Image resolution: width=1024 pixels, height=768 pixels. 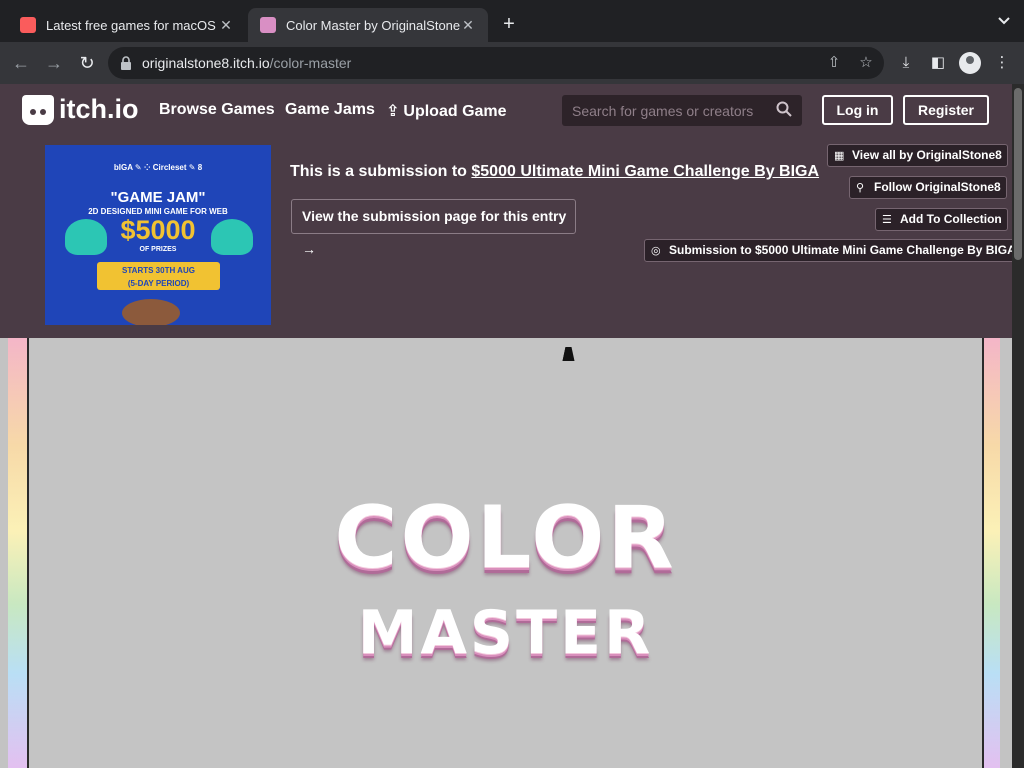 What do you see at coordinates (928, 187) in the screenshot?
I see `follow-button: ⚲ Follow OriginalStone8` at bounding box center [928, 187].